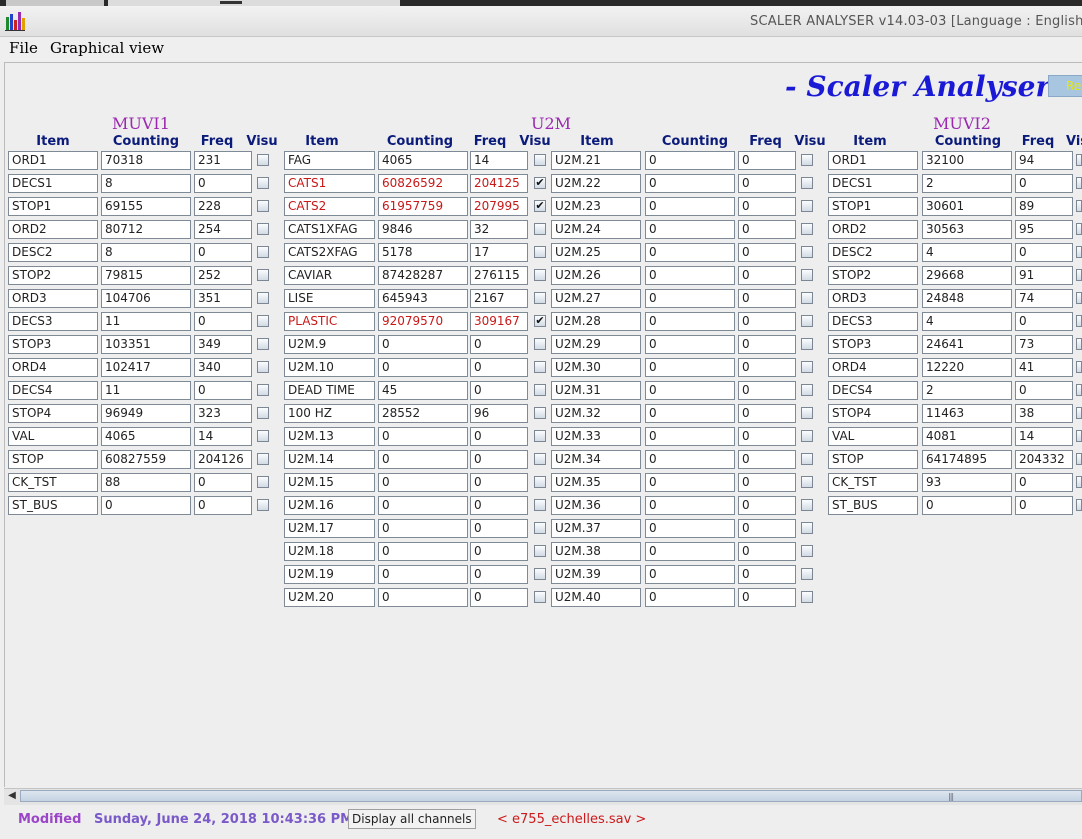  I want to click on freq-field: 207995, so click(499, 206).